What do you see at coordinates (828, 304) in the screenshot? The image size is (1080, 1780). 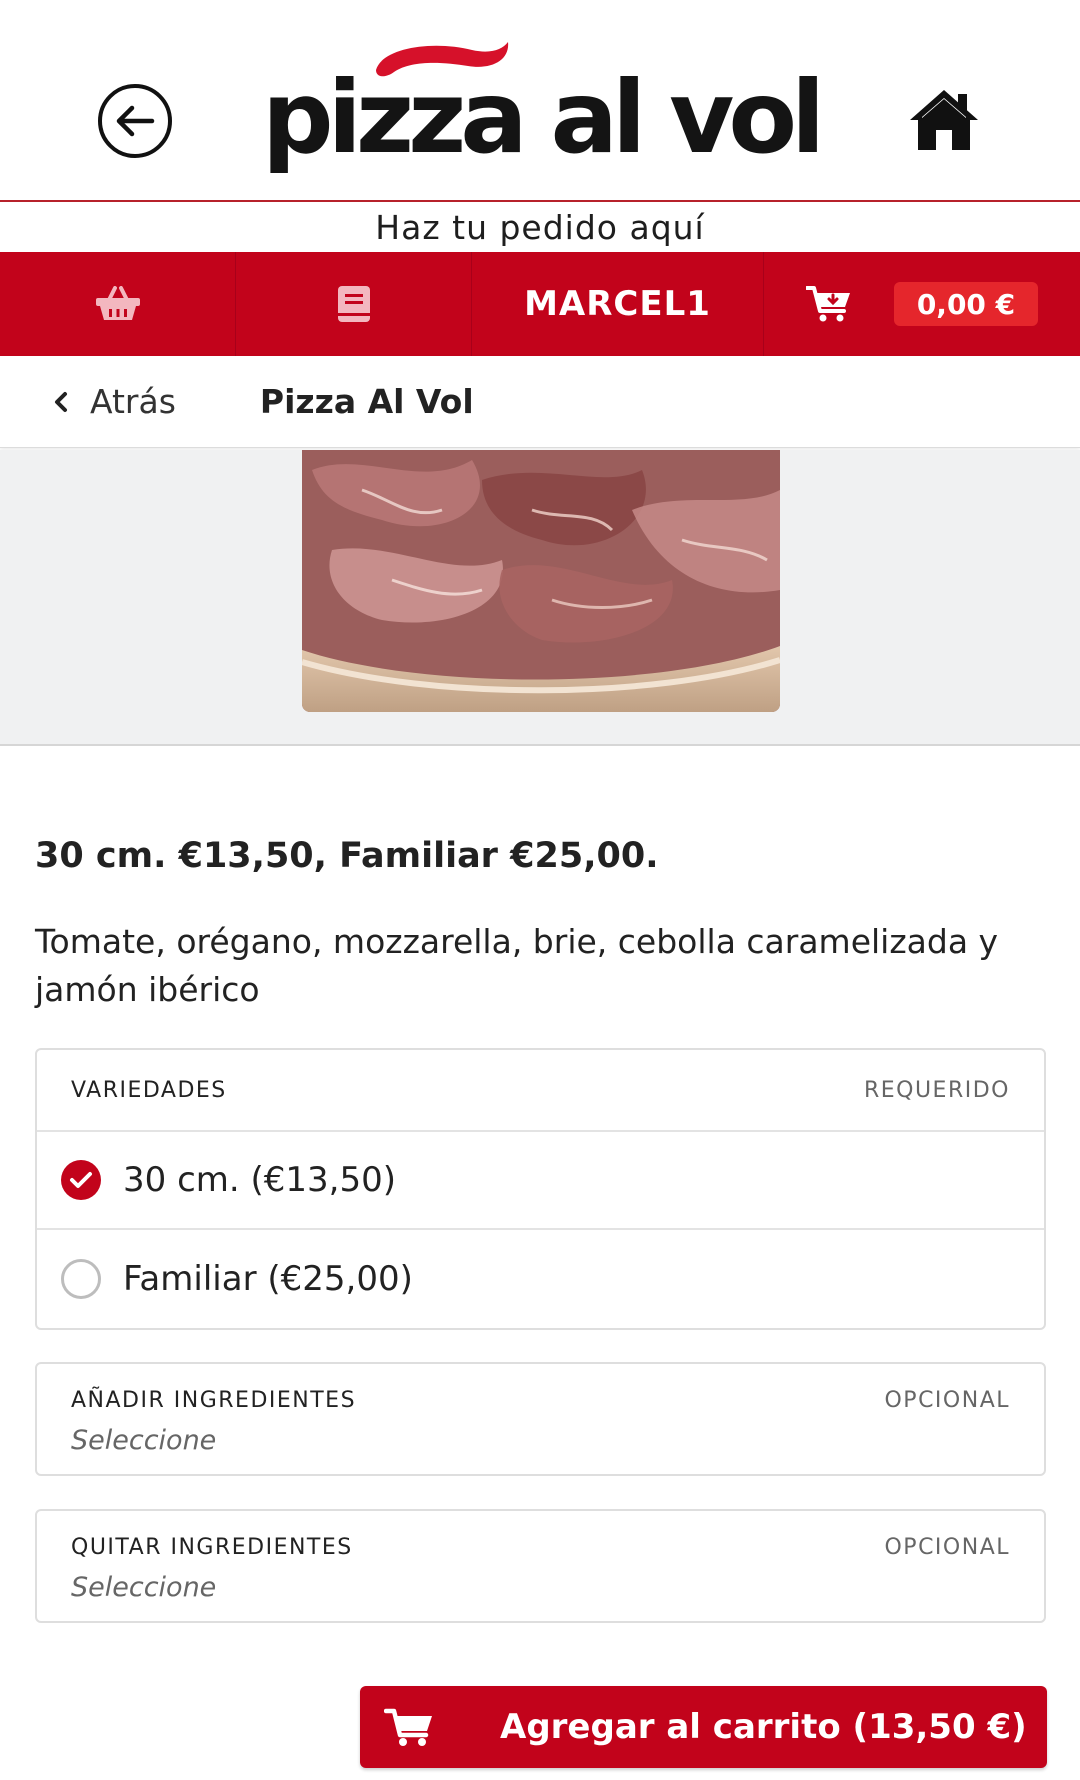 I see `cart-download-icon` at bounding box center [828, 304].